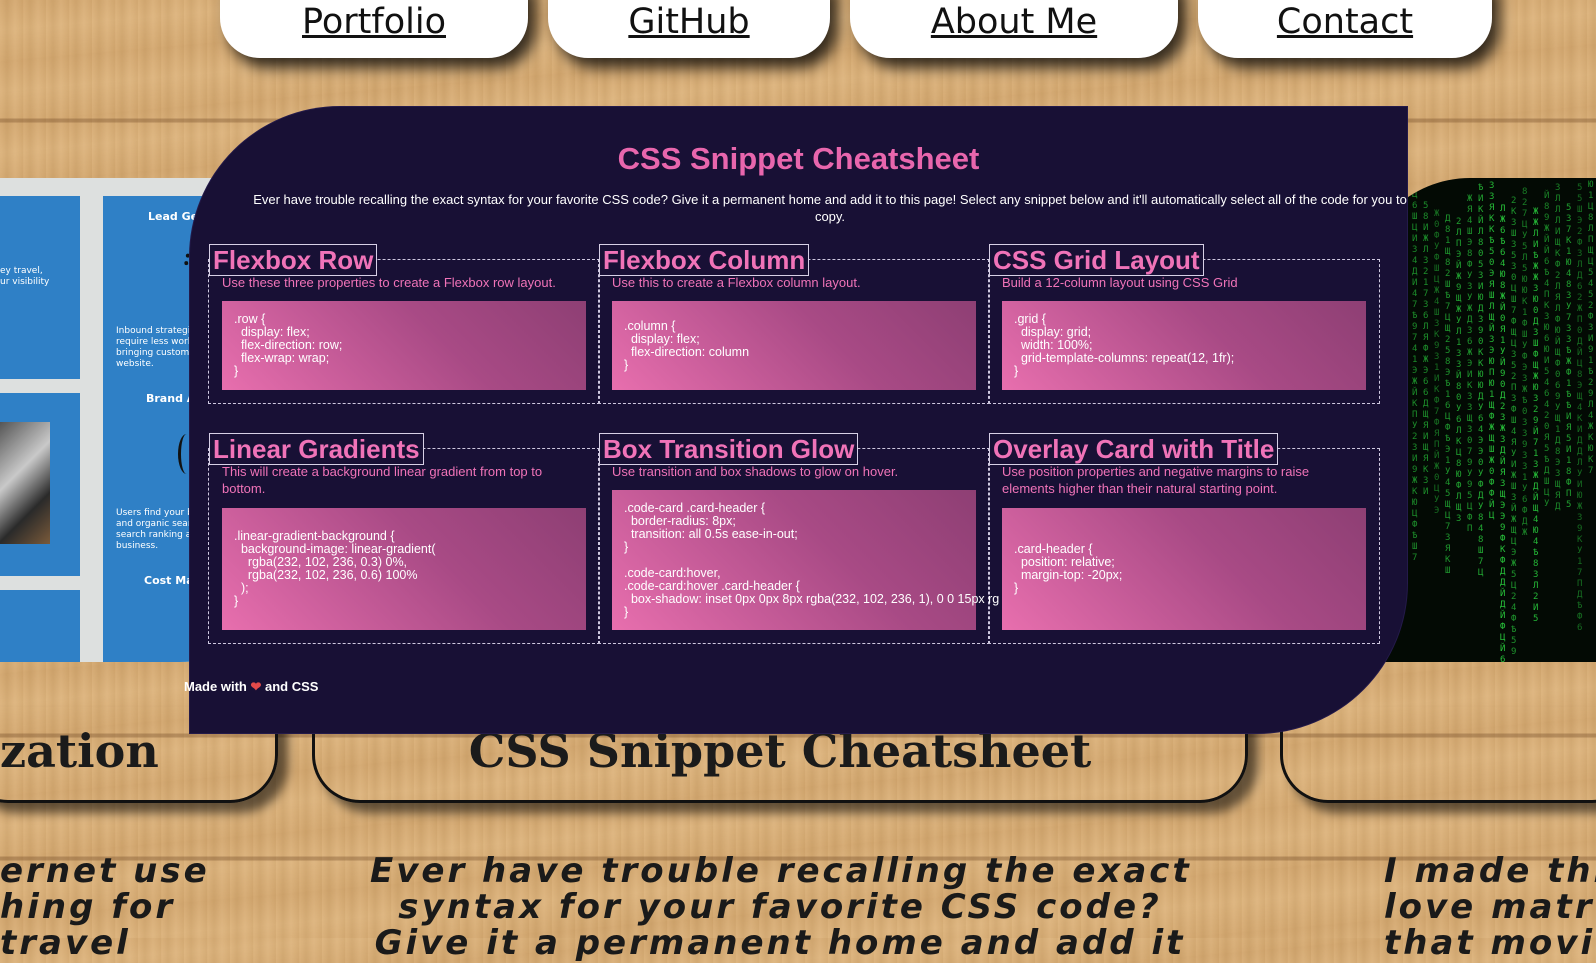 Image resolution: width=1596 pixels, height=963 pixels. I want to click on snippet-title: Linear Gradients, so click(316, 449).